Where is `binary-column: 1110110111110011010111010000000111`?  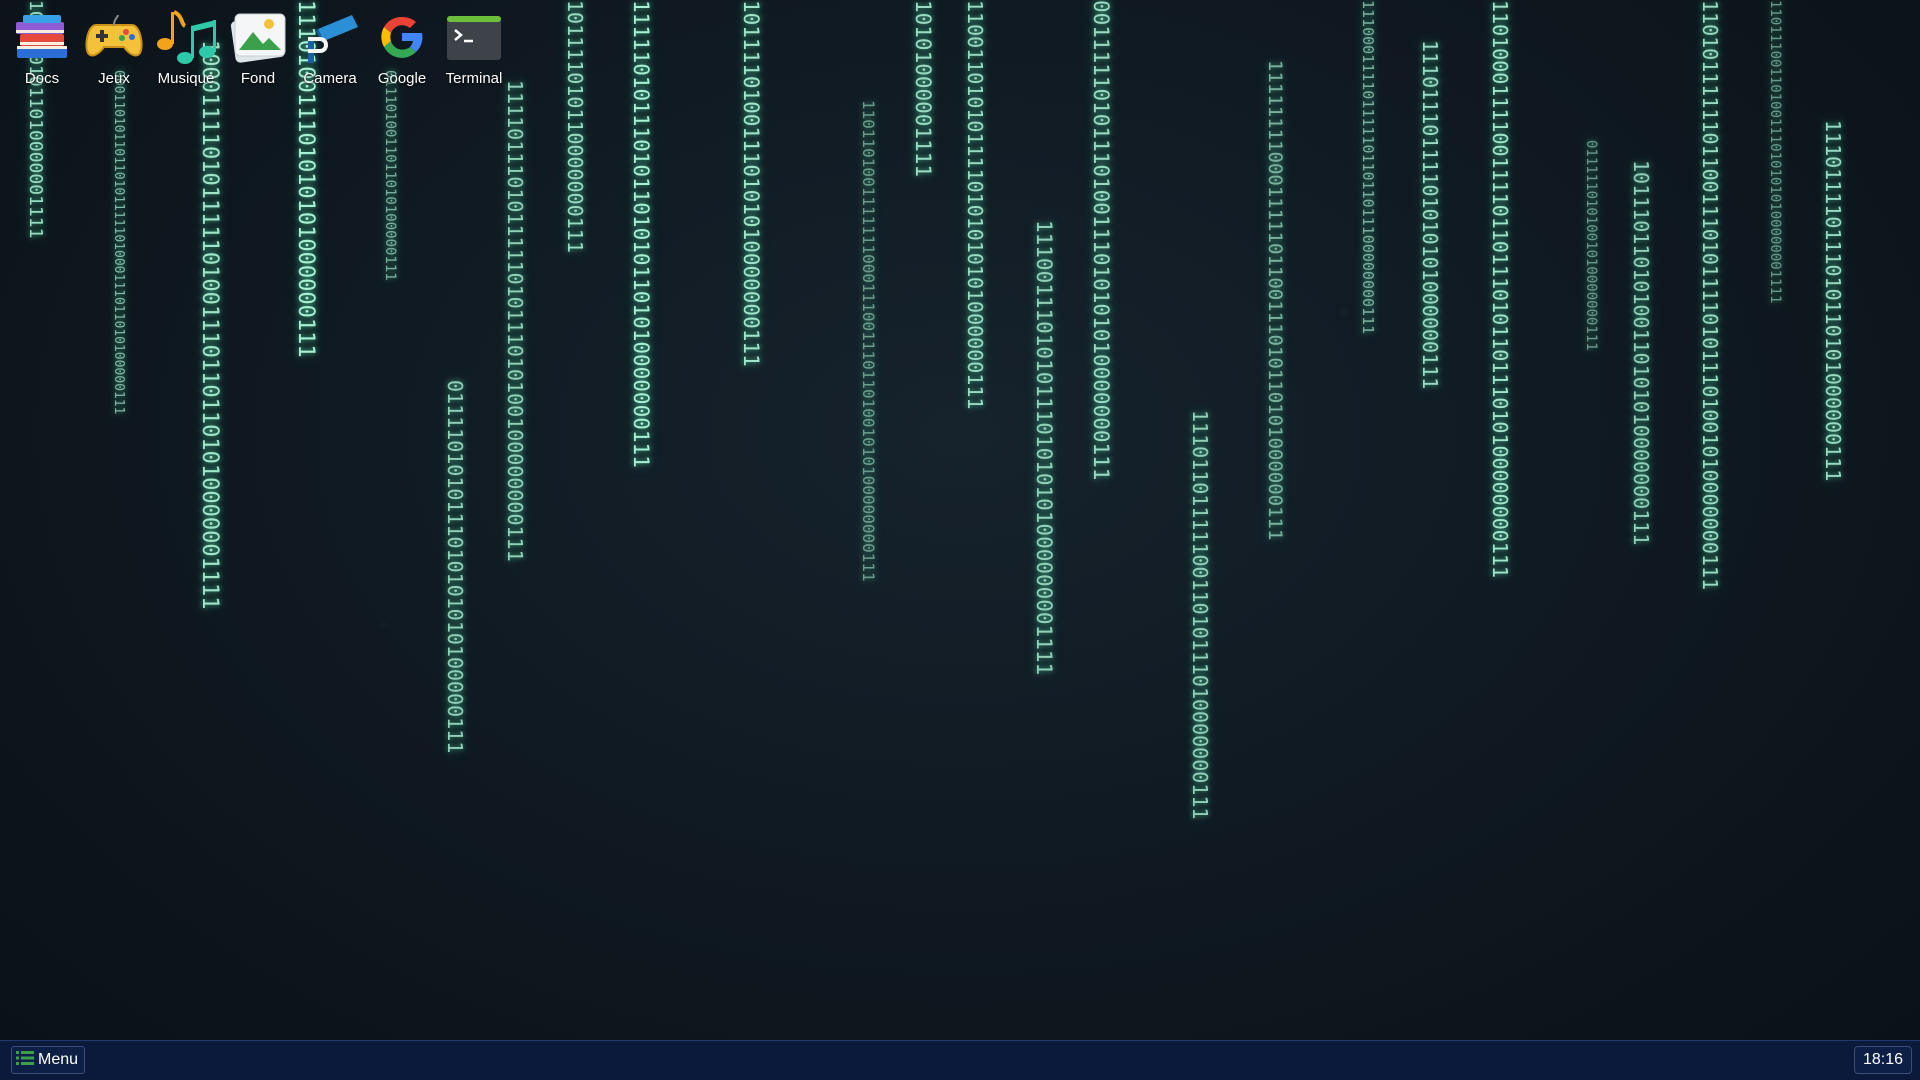
binary-column: 1110110111110011010111010000000111 is located at coordinates (1200, 615).